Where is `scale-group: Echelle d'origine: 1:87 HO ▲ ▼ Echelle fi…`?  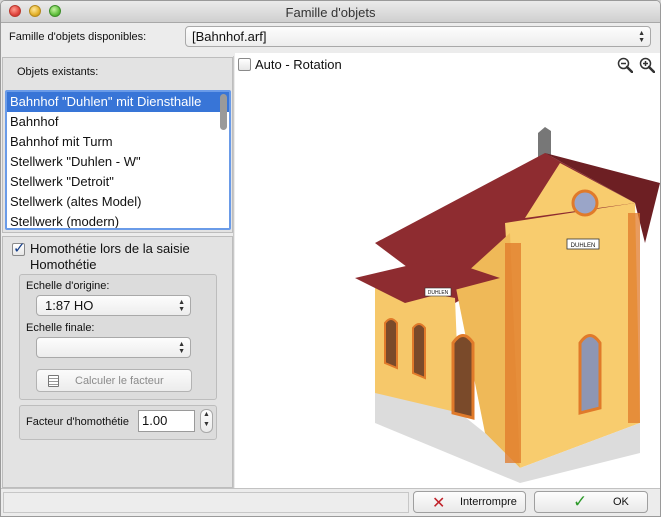 scale-group: Echelle d'origine: 1:87 HO ▲ ▼ Echelle fi… is located at coordinates (118, 337).